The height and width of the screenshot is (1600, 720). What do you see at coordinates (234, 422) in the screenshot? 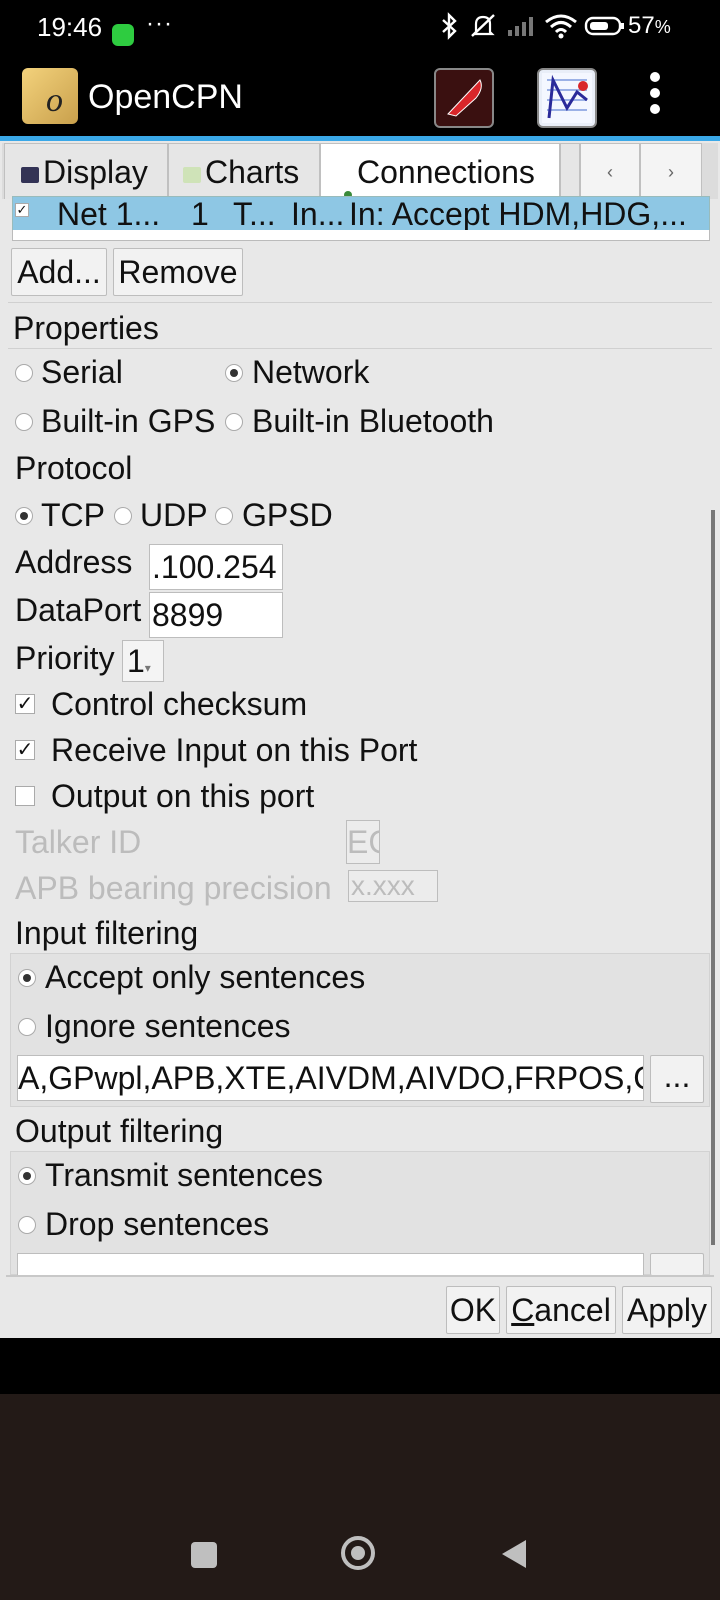
I see `builtin-bluetooth-radio` at bounding box center [234, 422].